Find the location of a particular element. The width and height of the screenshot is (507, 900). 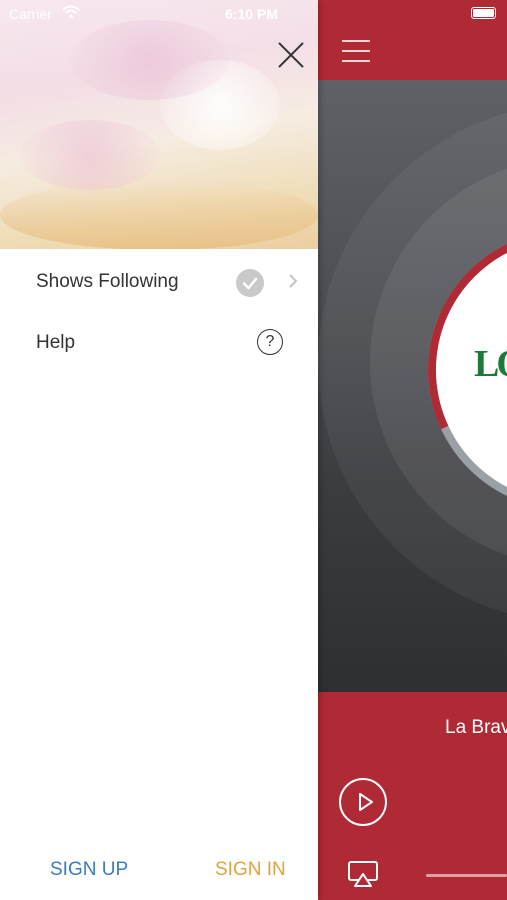

menu-item-label: Help is located at coordinates (56, 342).